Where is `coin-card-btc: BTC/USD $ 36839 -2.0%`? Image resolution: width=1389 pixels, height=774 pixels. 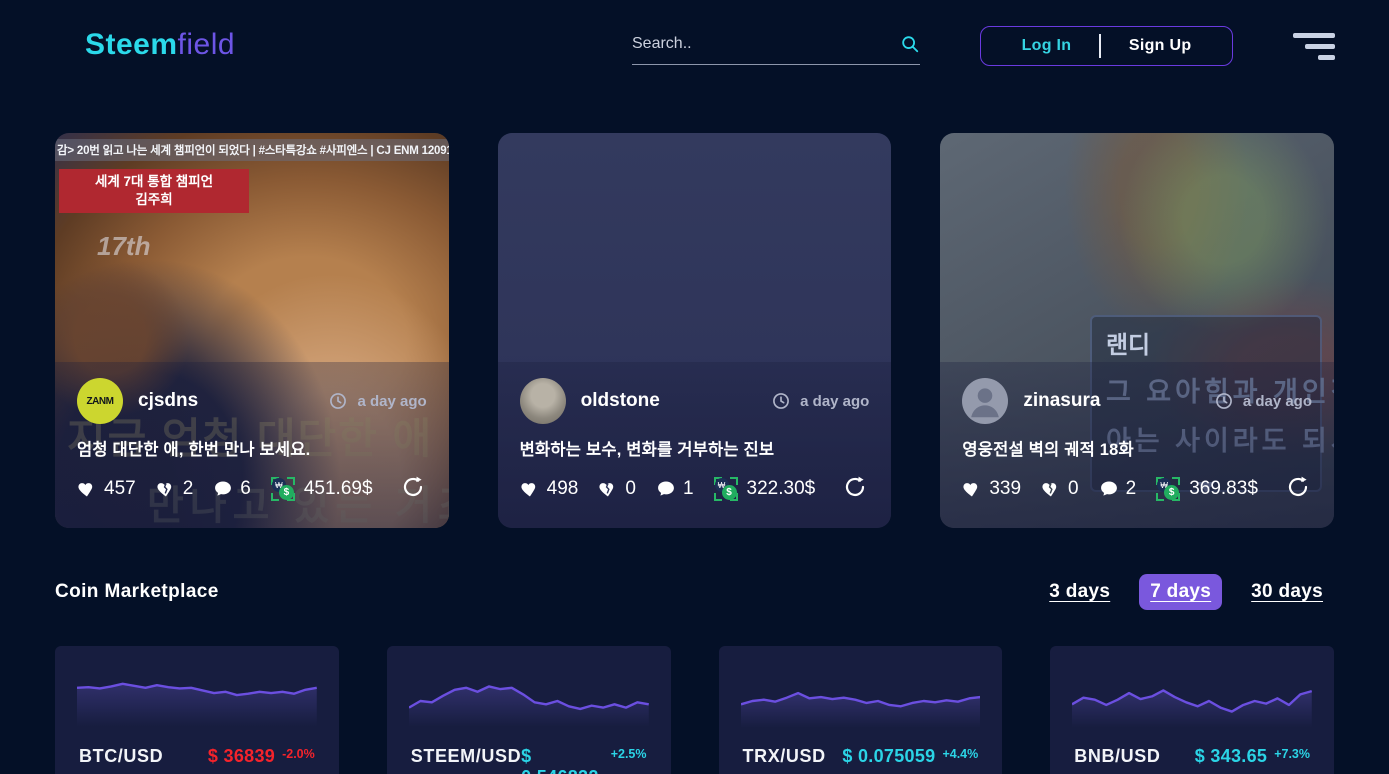
coin-card-btc: BTC/USD $ 36839 -2.0% is located at coordinates (197, 710).